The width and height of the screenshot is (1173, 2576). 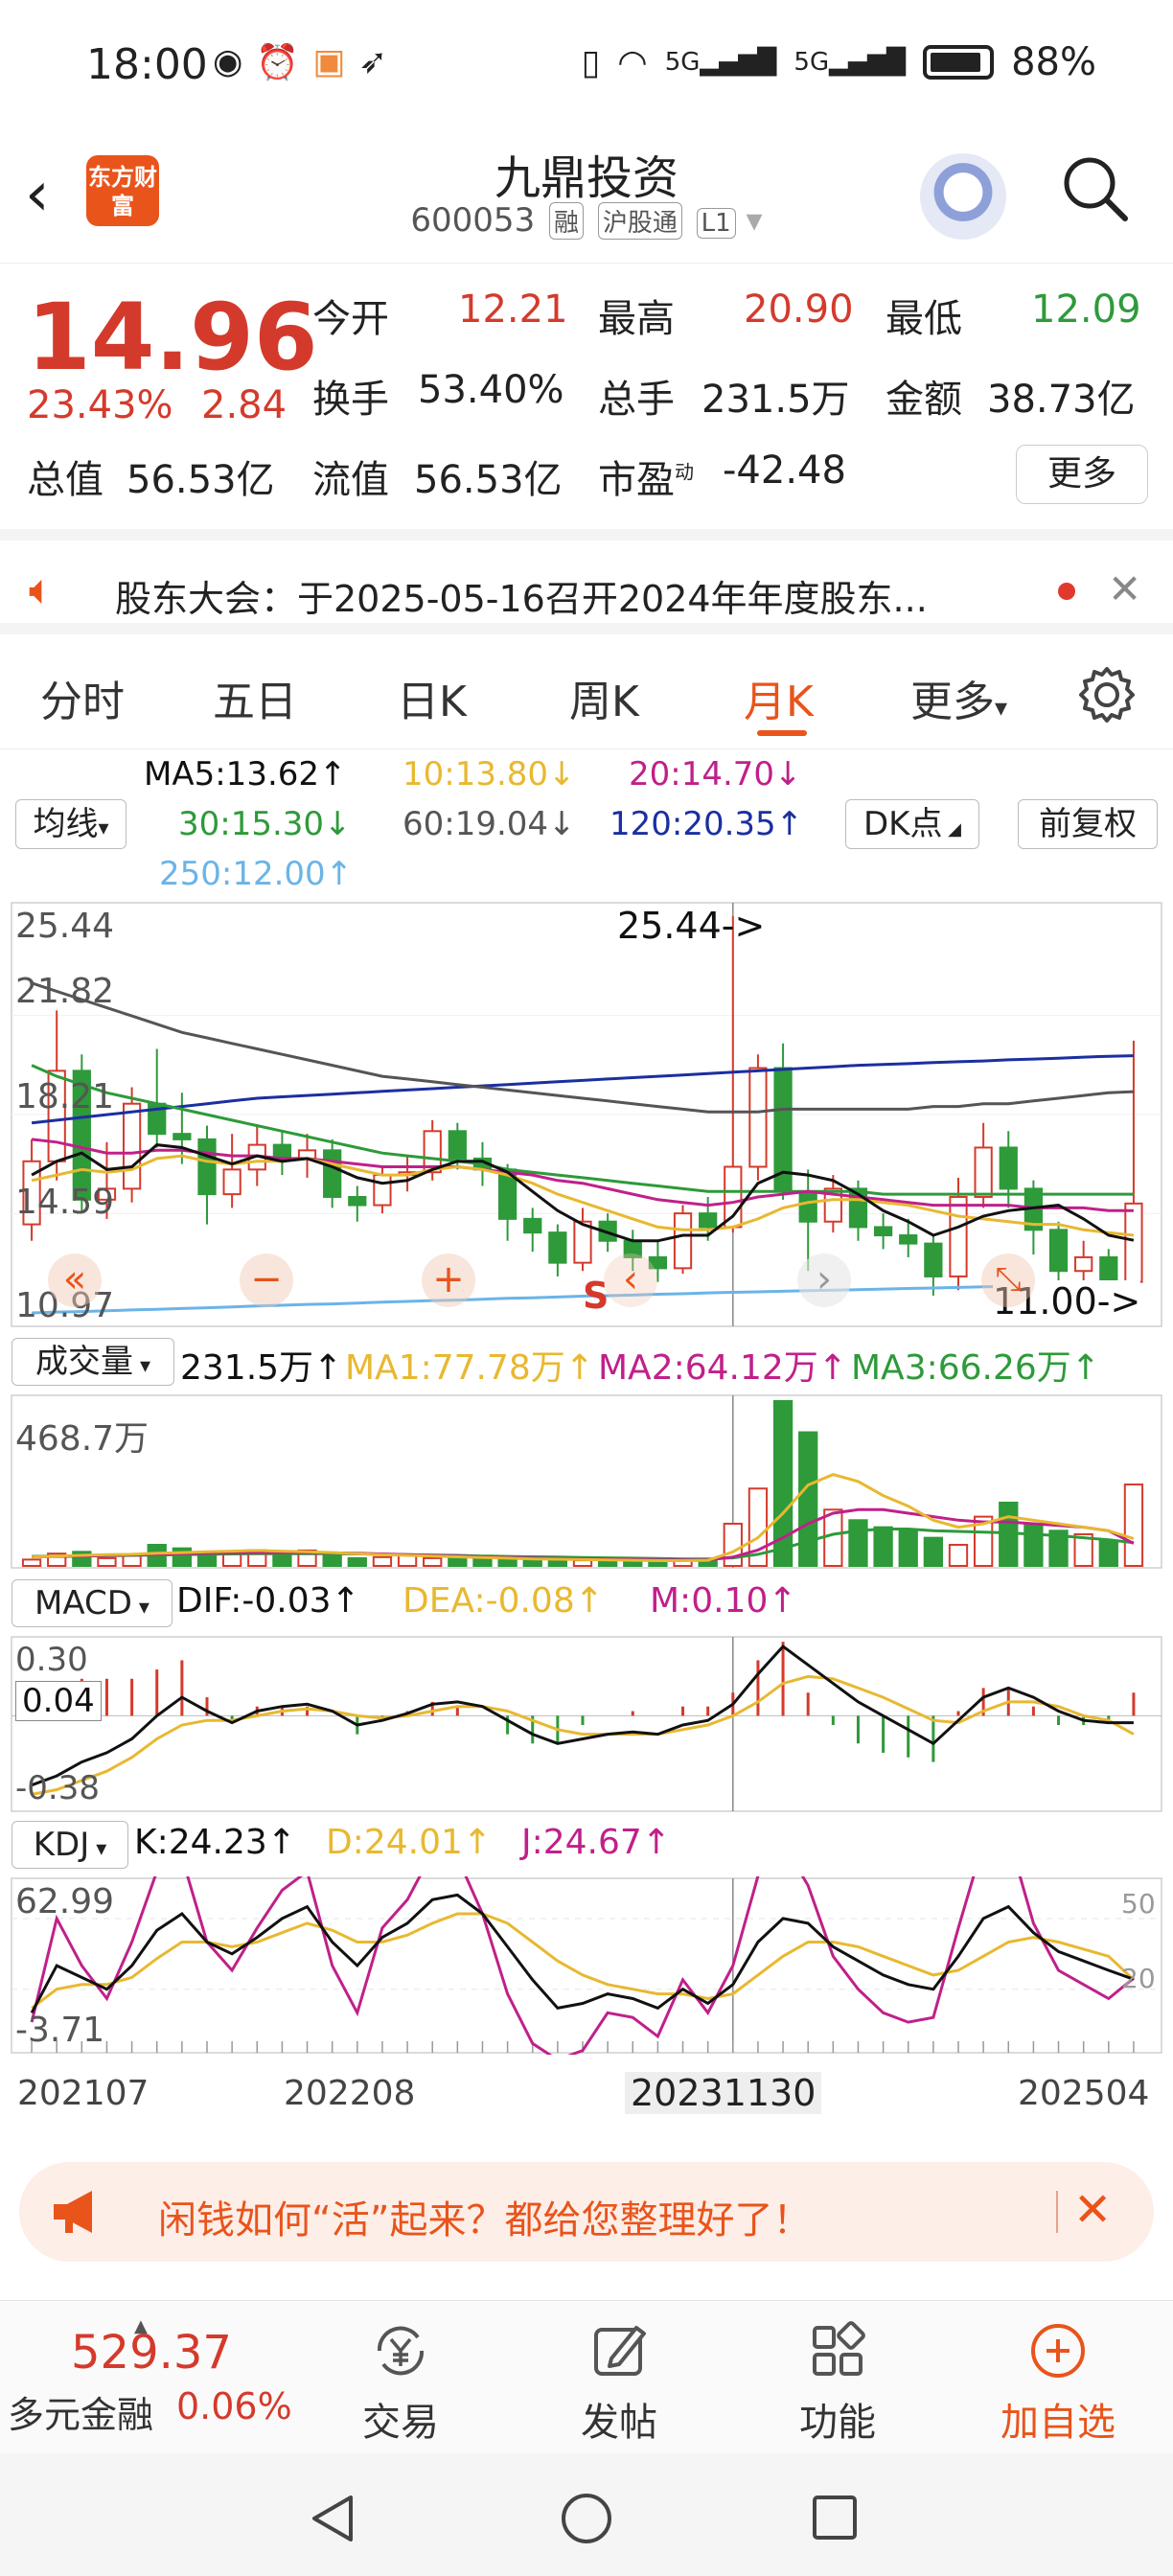 I want to click on ma-selector: 均线▾, so click(x=70, y=824).